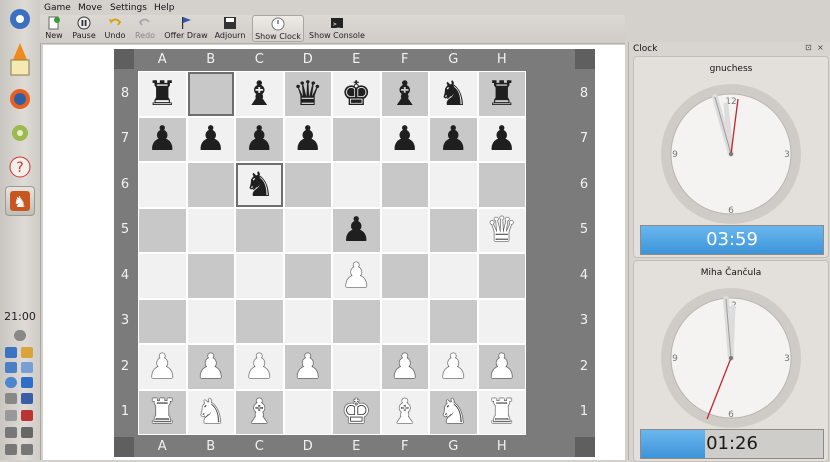  What do you see at coordinates (162, 230) in the screenshot?
I see `square-a5` at bounding box center [162, 230].